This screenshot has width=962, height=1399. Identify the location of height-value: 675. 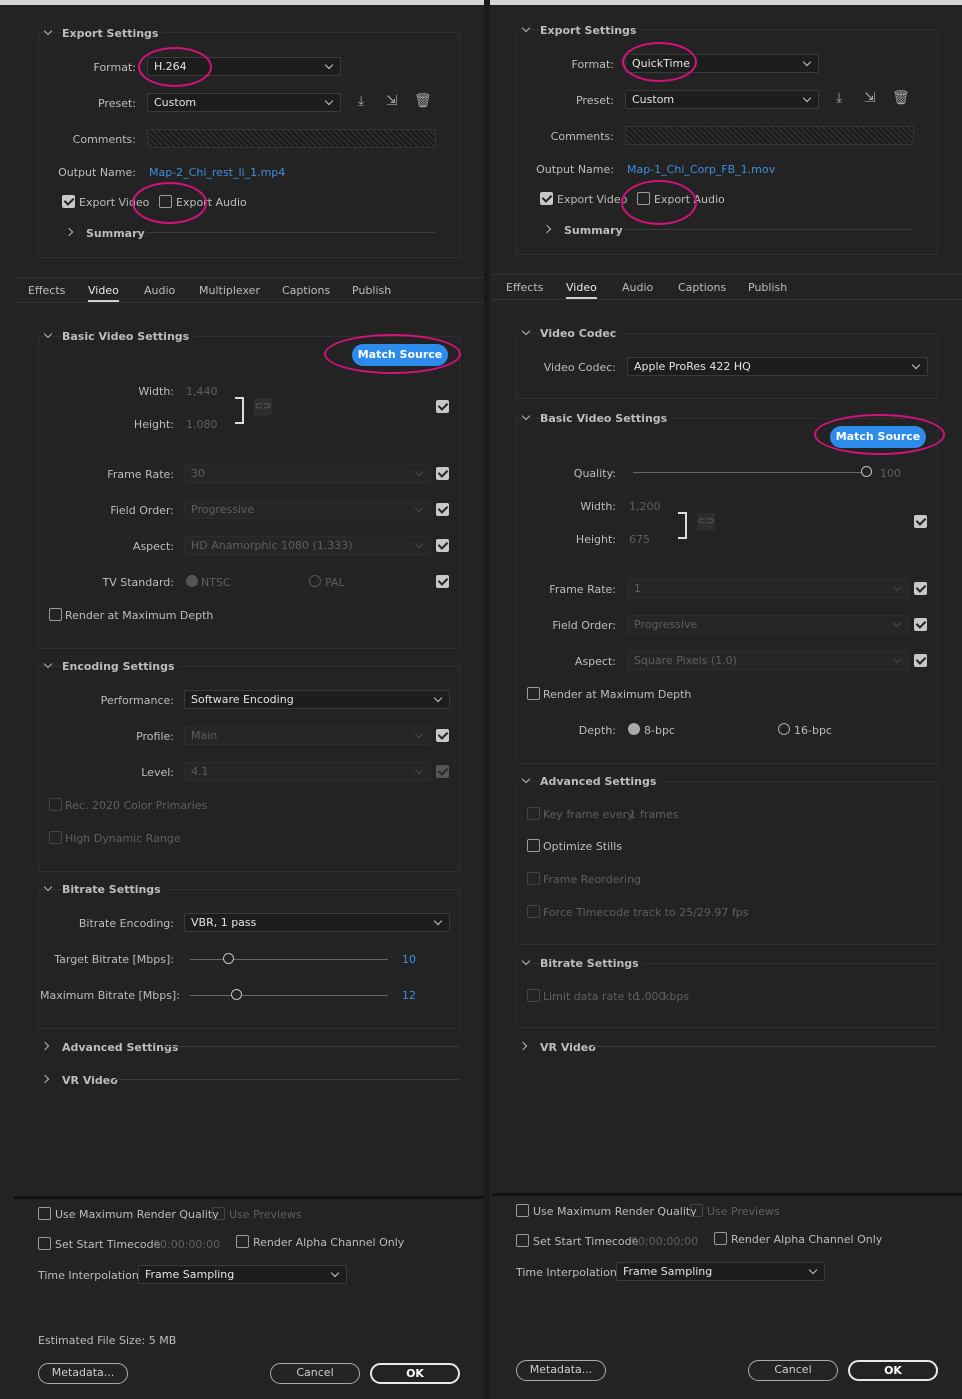
(639, 539).